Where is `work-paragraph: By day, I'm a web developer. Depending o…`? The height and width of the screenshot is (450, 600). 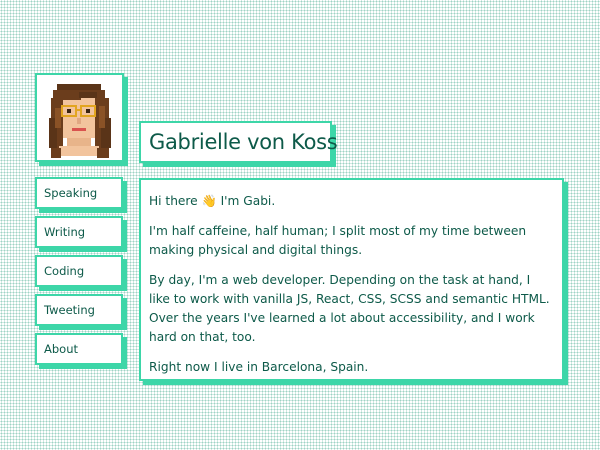 work-paragraph: By day, I'm a web developer. Depending o… is located at coordinates (349, 308).